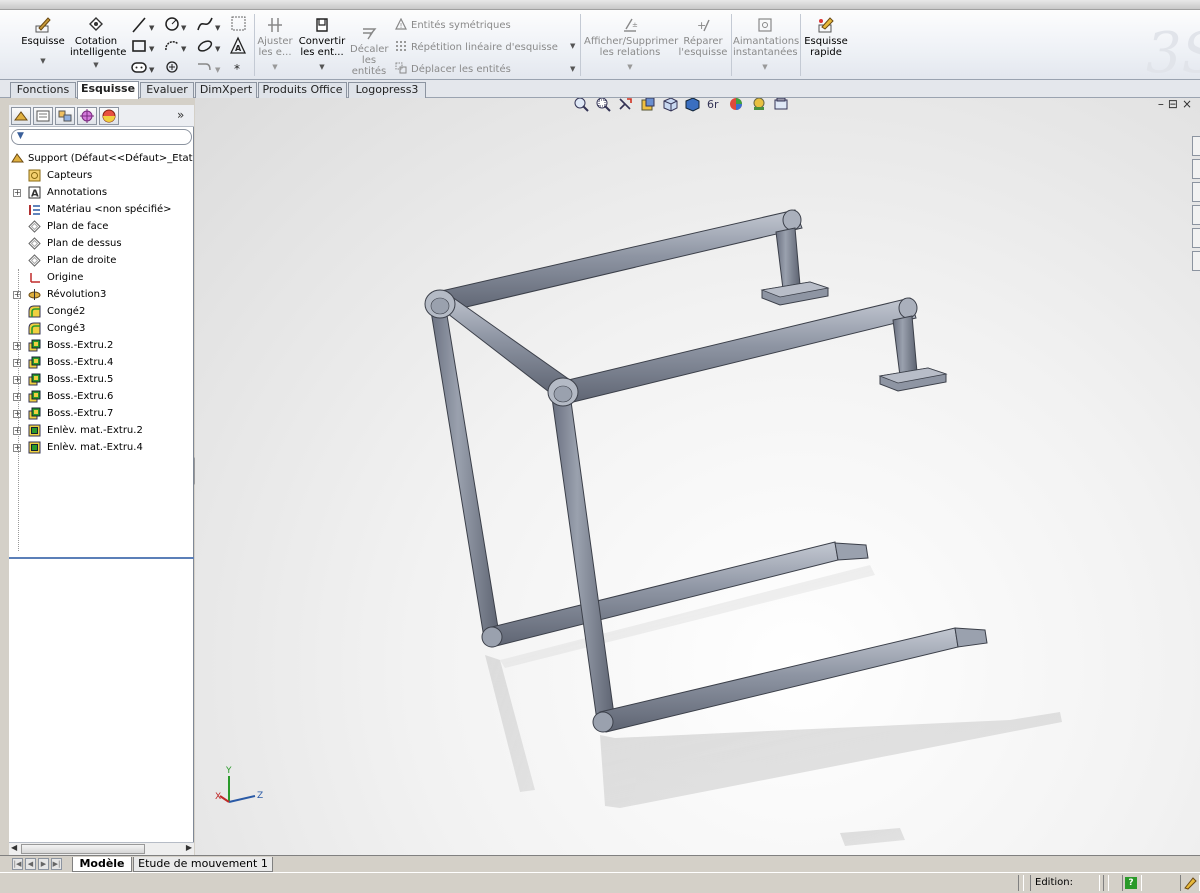 The image size is (1200, 893). Describe the element at coordinates (101, 379) in the screenshot. I see `tree-item-boss-extru-5: + Boss.-Extru.5` at that location.